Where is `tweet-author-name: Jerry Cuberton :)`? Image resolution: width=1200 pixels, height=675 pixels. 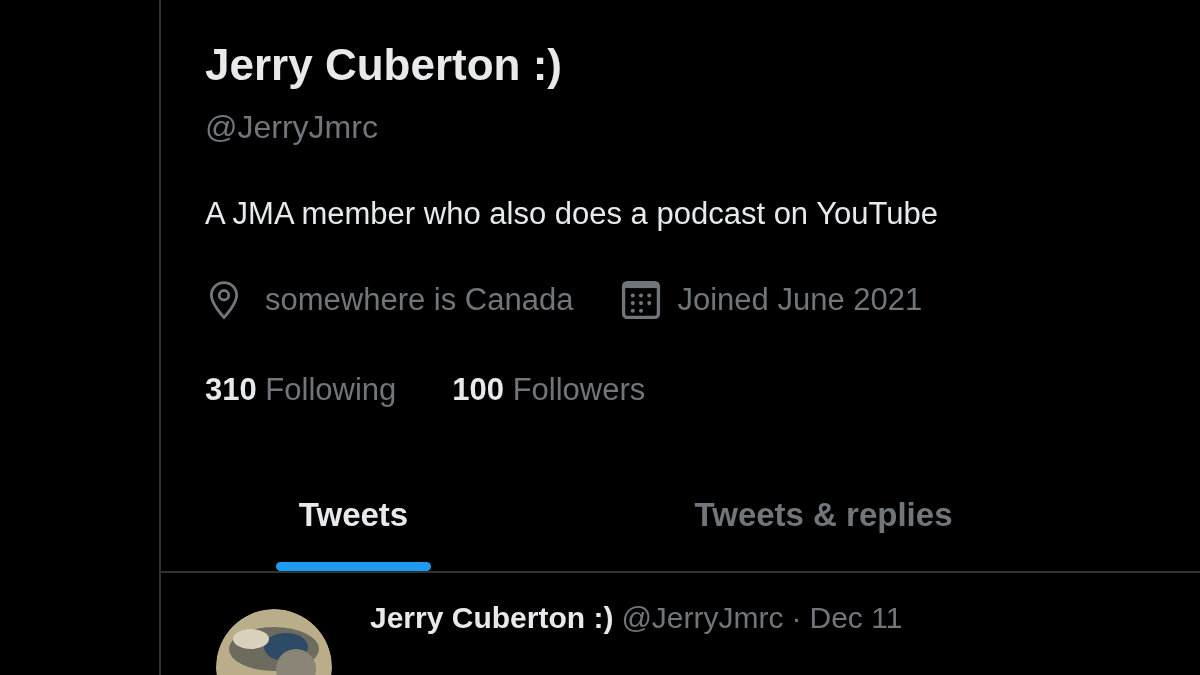 tweet-author-name: Jerry Cuberton :) is located at coordinates (492, 618).